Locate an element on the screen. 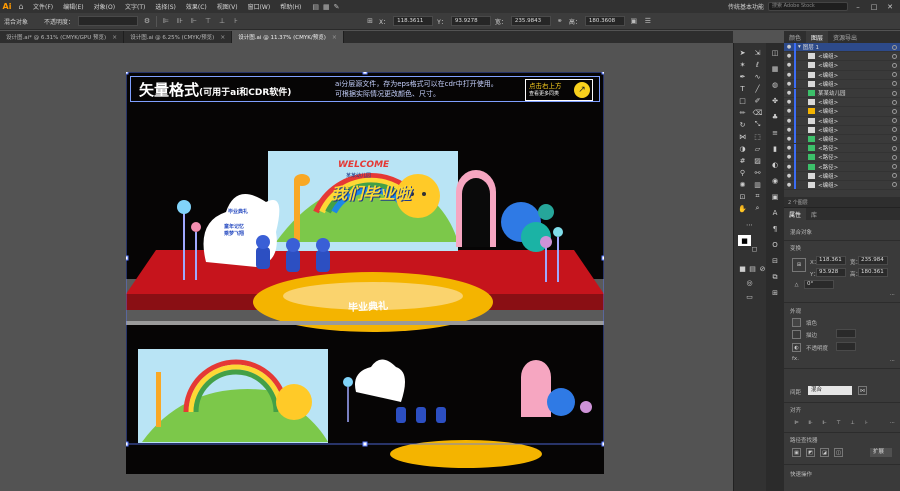  symbols-panel-icon: ♣ is located at coordinates (775, 117).